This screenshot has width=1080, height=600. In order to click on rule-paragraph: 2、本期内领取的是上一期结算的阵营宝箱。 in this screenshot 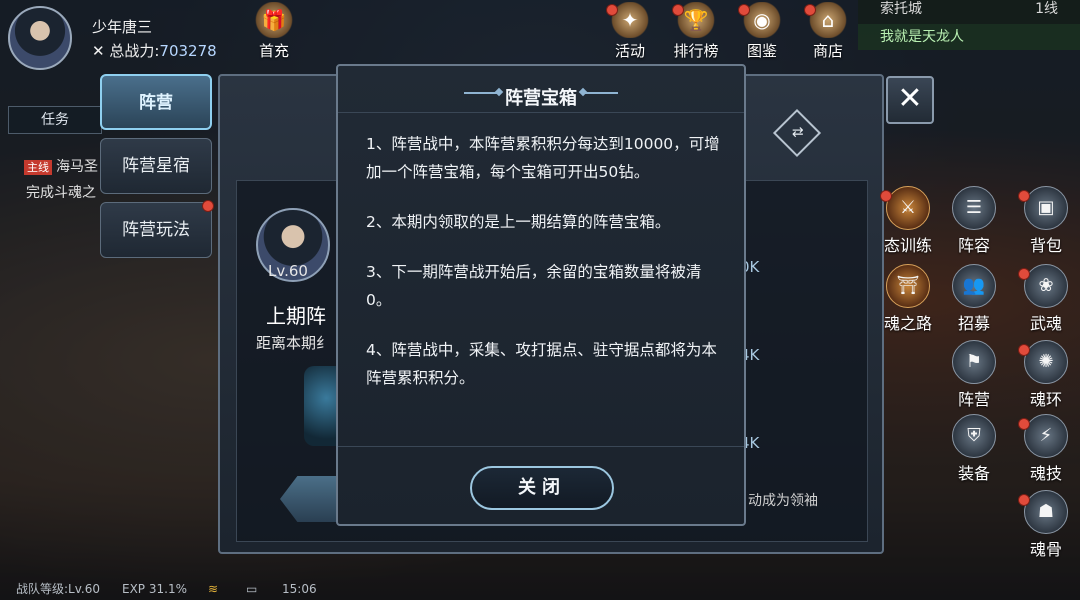, I will do `click(518, 222)`.